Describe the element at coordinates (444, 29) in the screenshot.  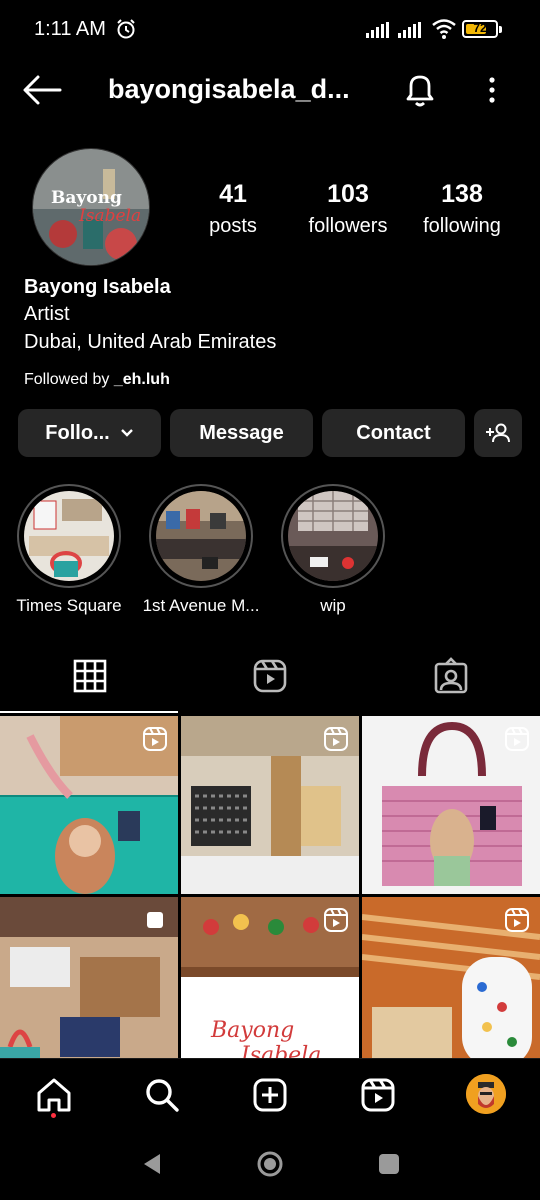
I see `wifi-icon` at that location.